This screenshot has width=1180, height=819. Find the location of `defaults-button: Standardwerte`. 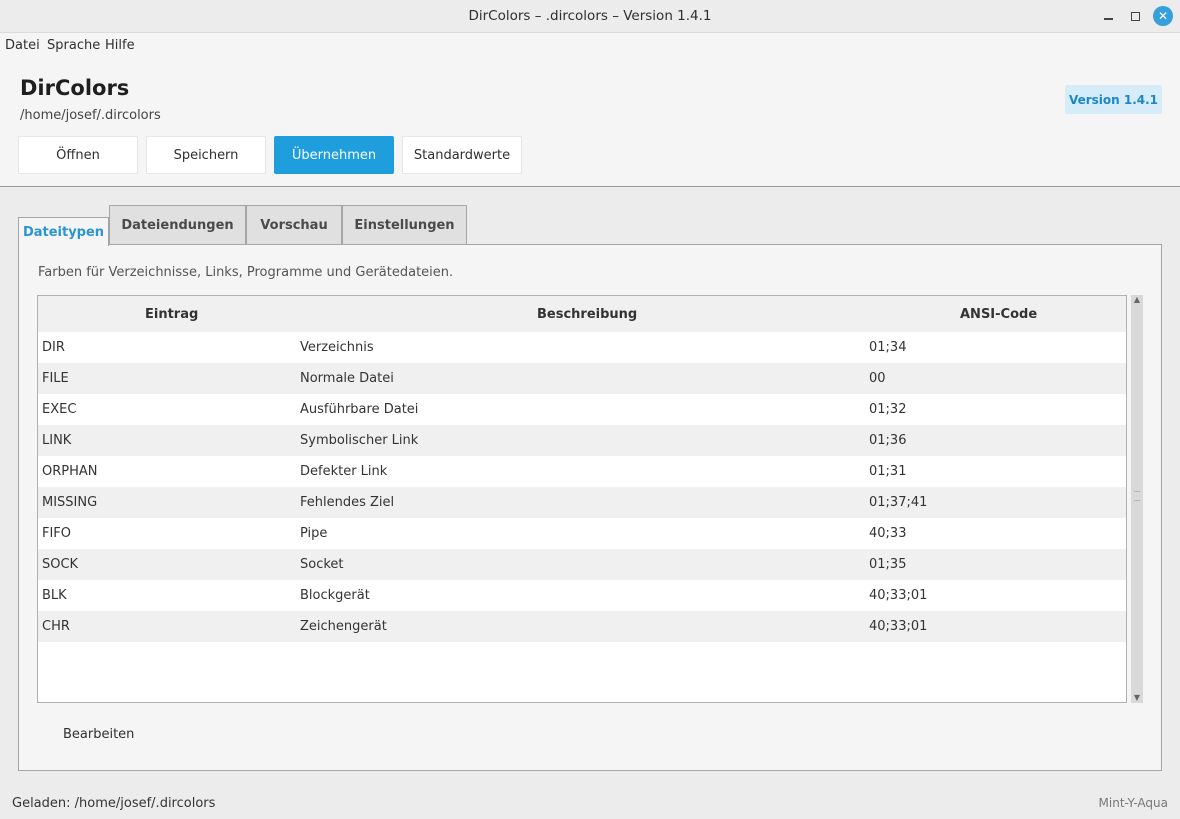

defaults-button: Standardwerte is located at coordinates (462, 155).